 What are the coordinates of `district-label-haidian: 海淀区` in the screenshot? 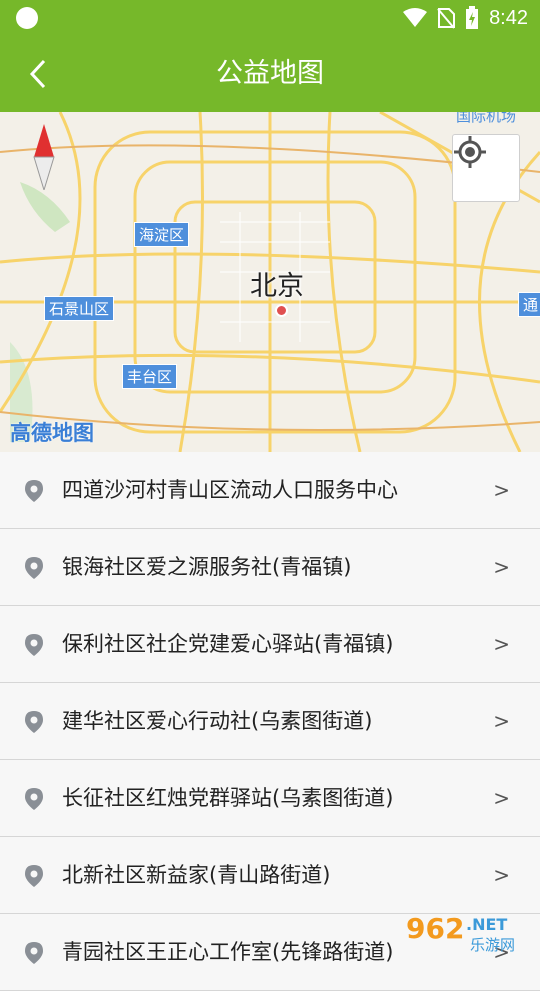 It's located at (162, 234).